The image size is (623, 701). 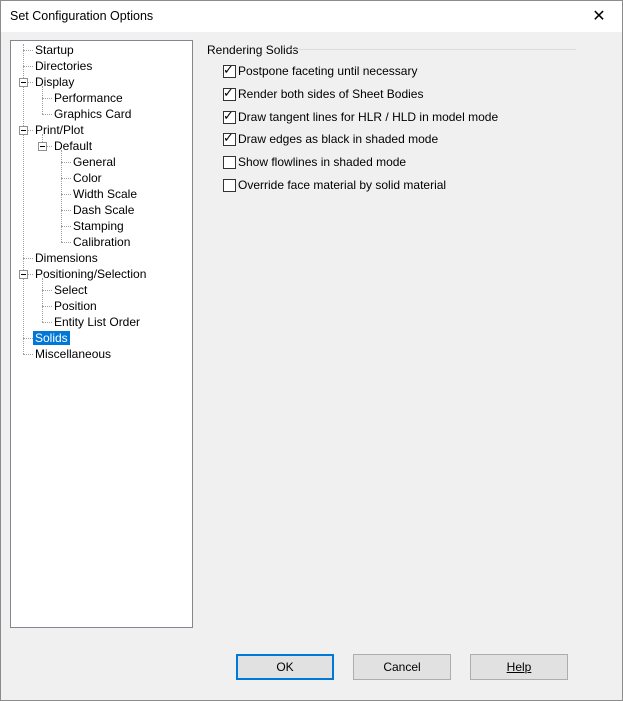 I want to click on tree-item: Calibration, so click(x=101, y=242).